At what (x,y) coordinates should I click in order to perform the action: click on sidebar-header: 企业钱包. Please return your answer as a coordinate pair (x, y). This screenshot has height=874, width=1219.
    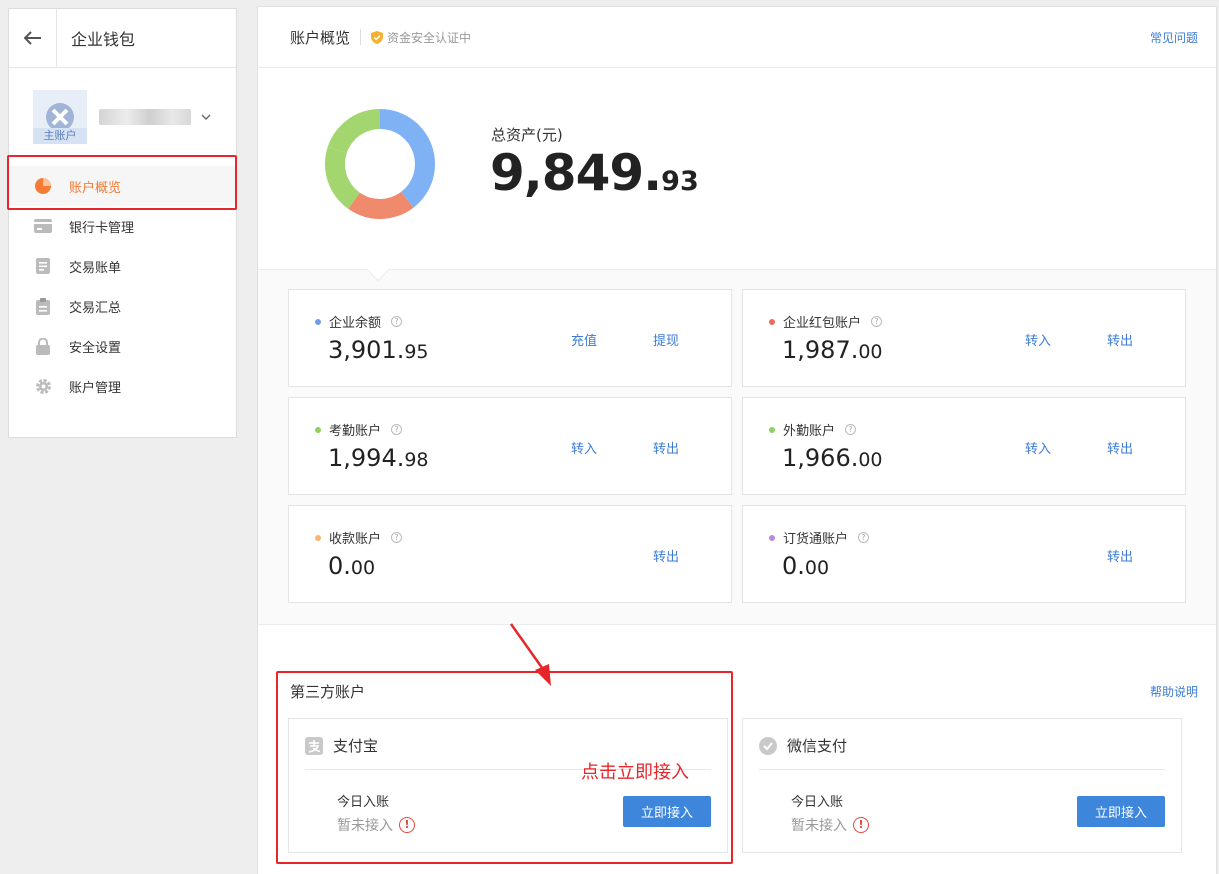
    Looking at the image, I should click on (122, 38).